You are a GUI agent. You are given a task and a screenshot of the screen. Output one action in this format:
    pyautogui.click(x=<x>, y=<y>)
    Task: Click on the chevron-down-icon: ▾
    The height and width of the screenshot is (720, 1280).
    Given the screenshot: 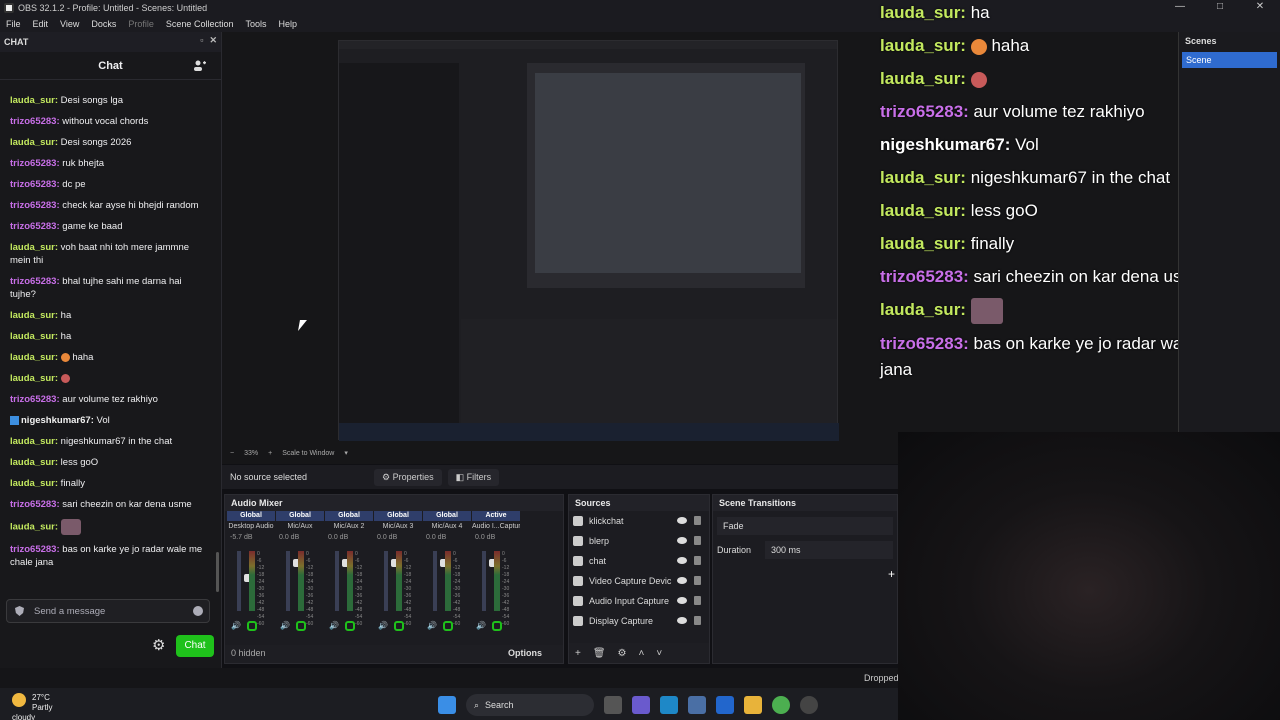 What is the action you would take?
    pyautogui.click(x=346, y=453)
    